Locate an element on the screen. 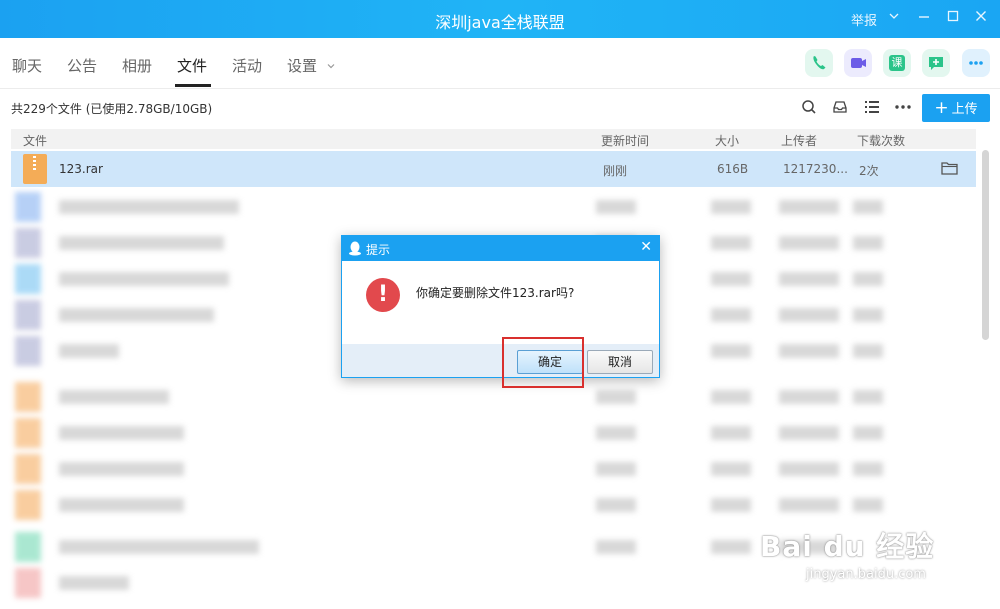 The image size is (1000, 609). column-header-downloads: 下载次数 is located at coordinates (881, 140).